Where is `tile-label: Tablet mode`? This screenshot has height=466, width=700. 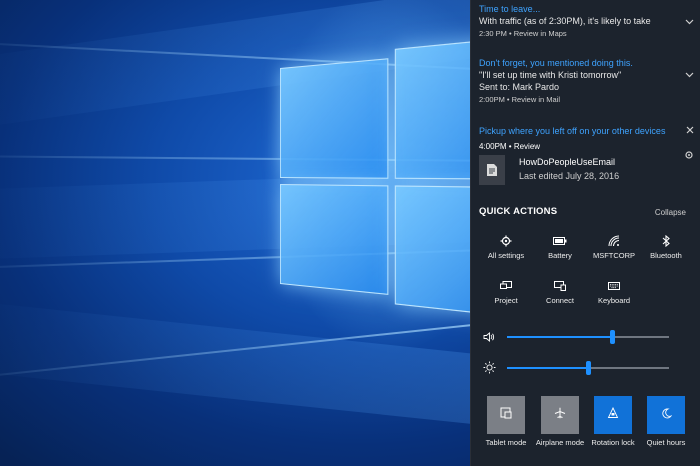 tile-label: Tablet mode is located at coordinates (506, 442).